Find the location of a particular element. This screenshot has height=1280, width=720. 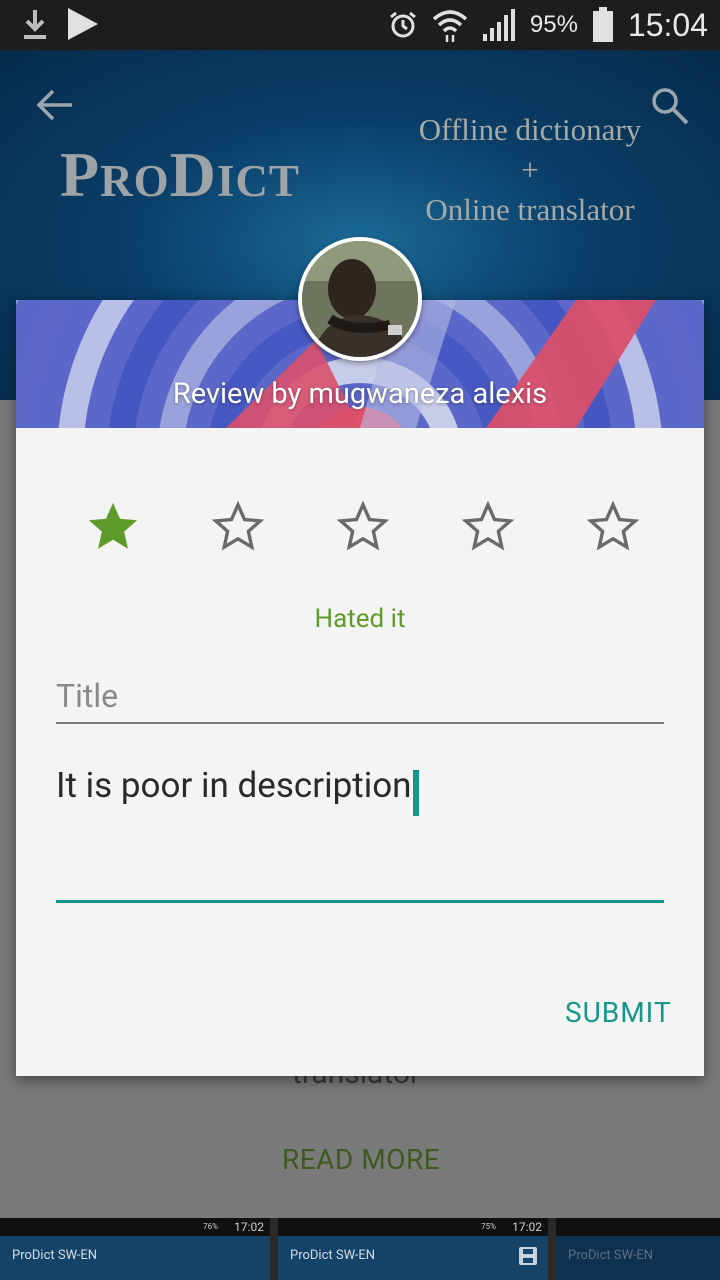

submit-button: SUBMIT is located at coordinates (618, 1012).